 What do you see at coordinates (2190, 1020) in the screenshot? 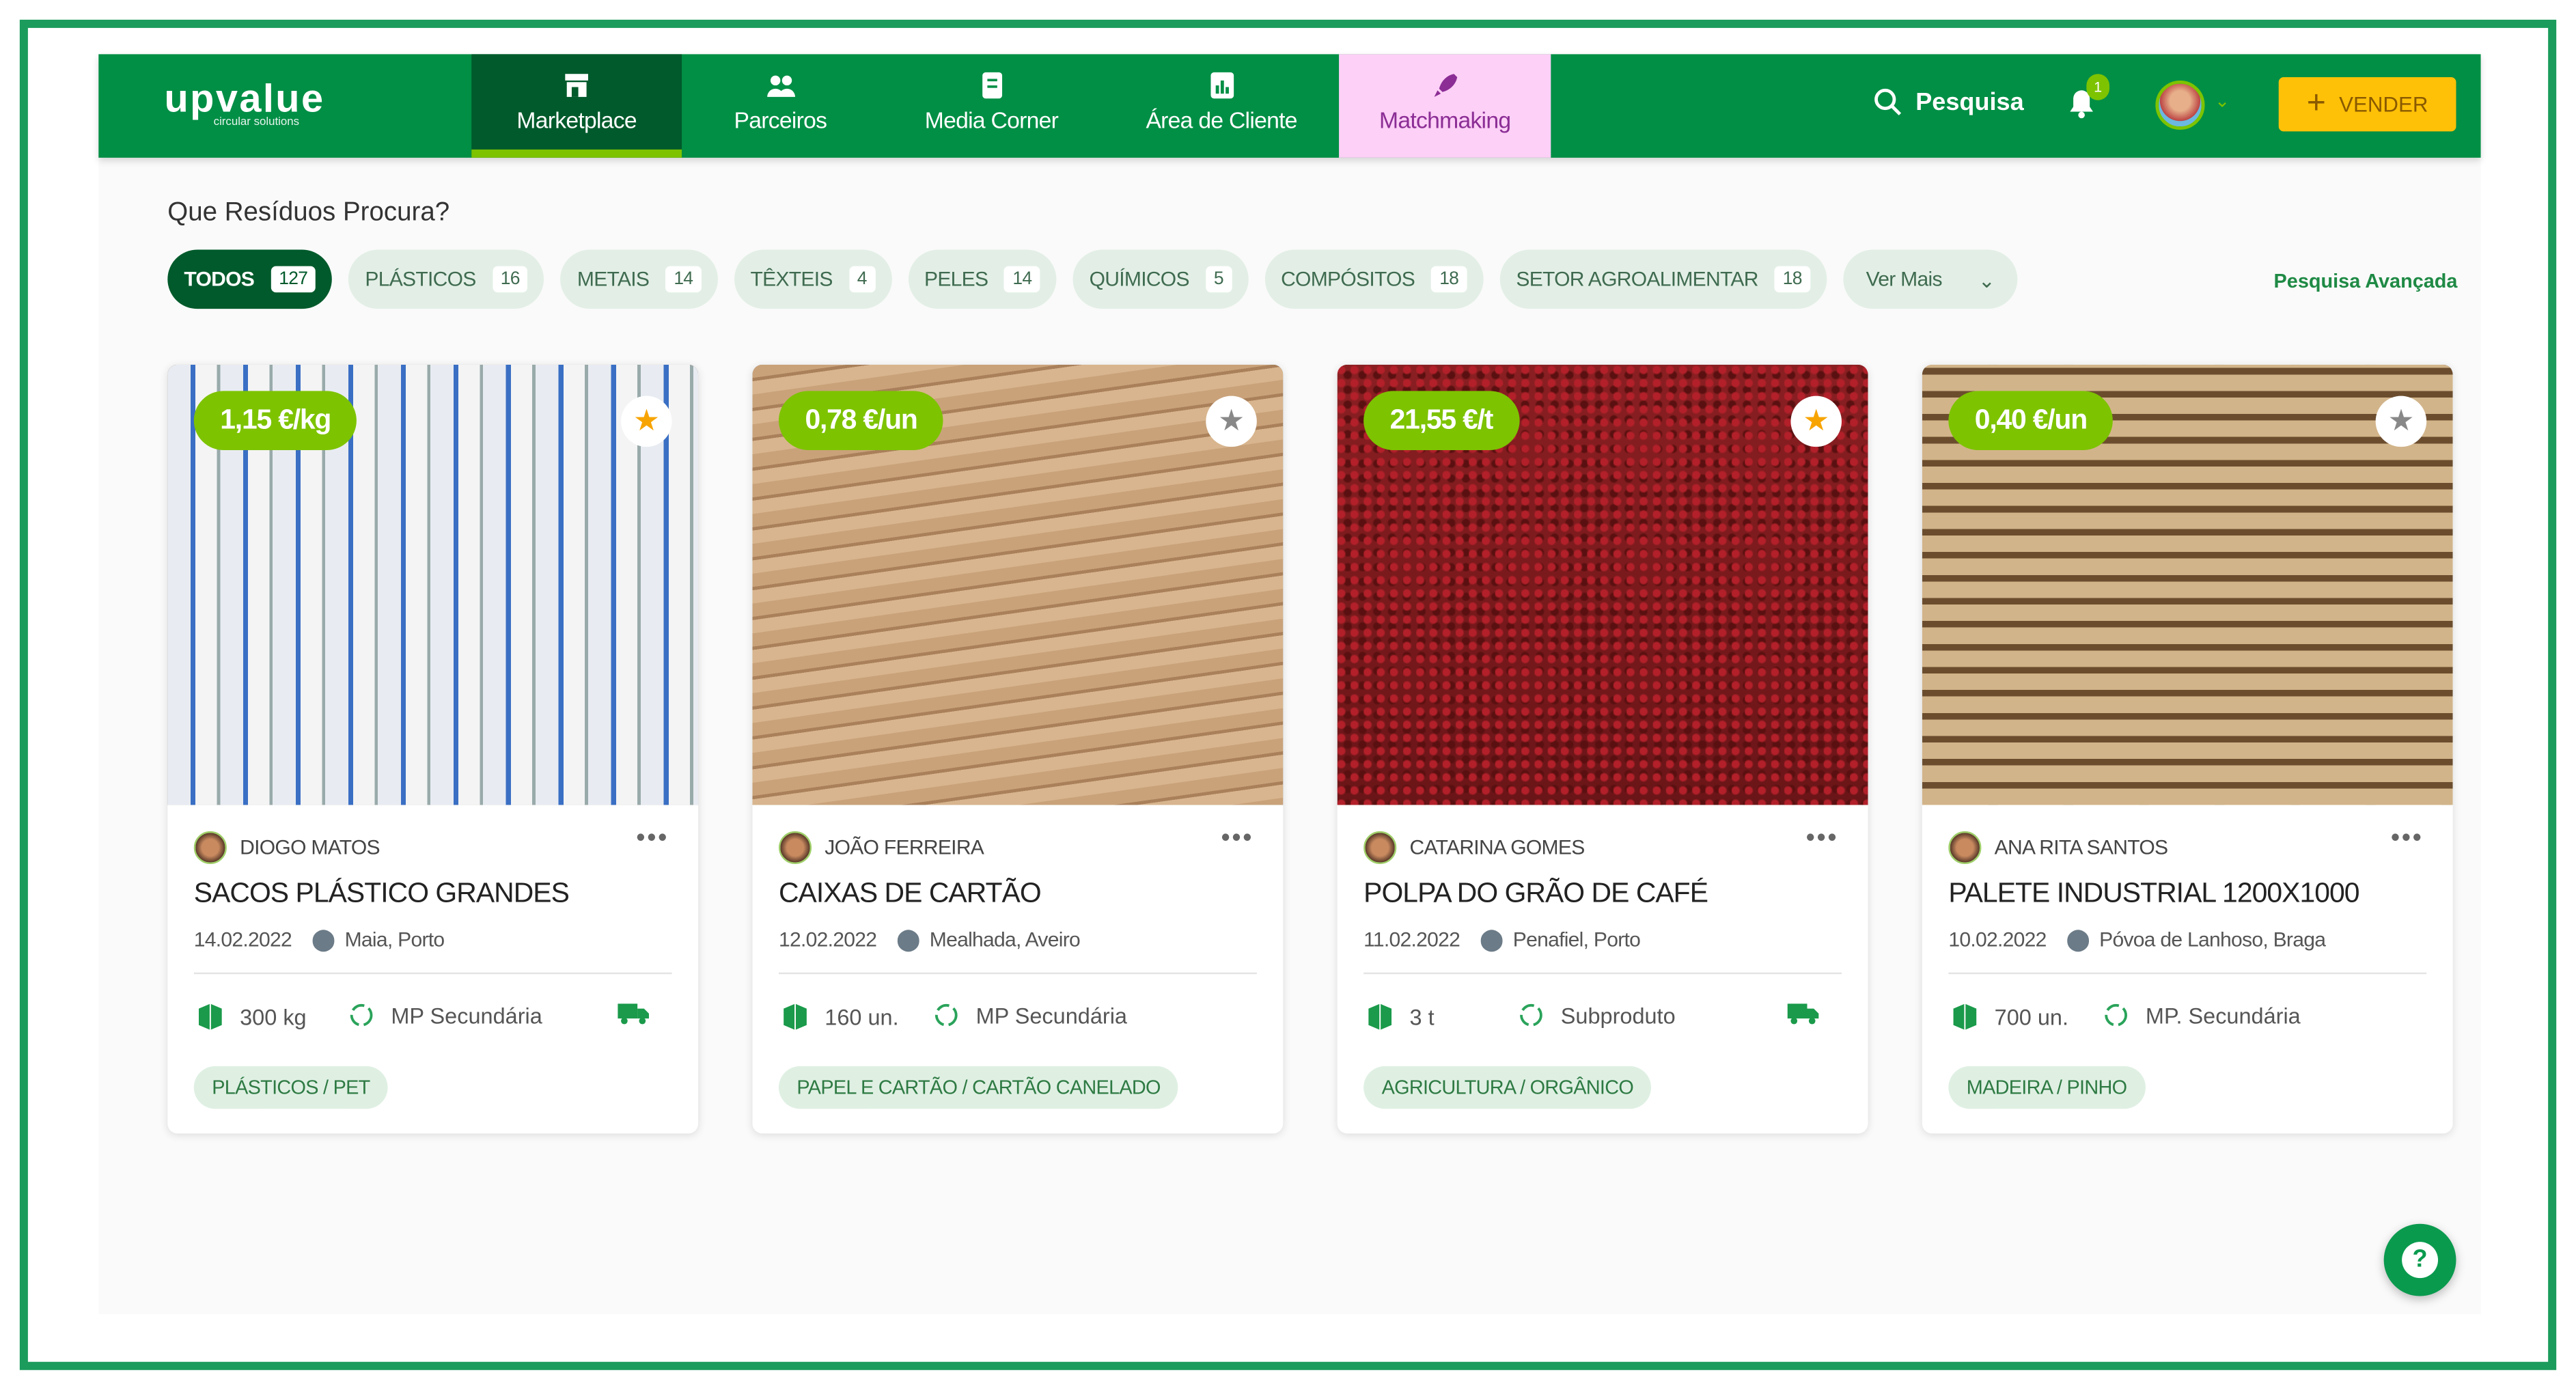
I see `listing-stats: 700 un. MP. Secundária` at bounding box center [2190, 1020].